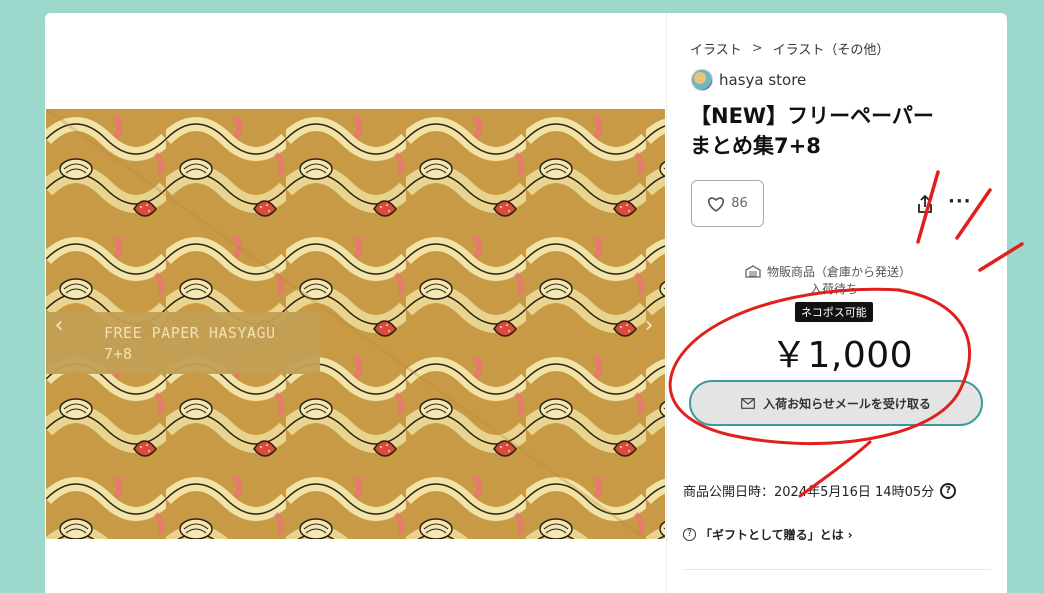 The image size is (1044, 593). What do you see at coordinates (842, 355) in the screenshot?
I see `product-price: ￥1,000` at bounding box center [842, 355].